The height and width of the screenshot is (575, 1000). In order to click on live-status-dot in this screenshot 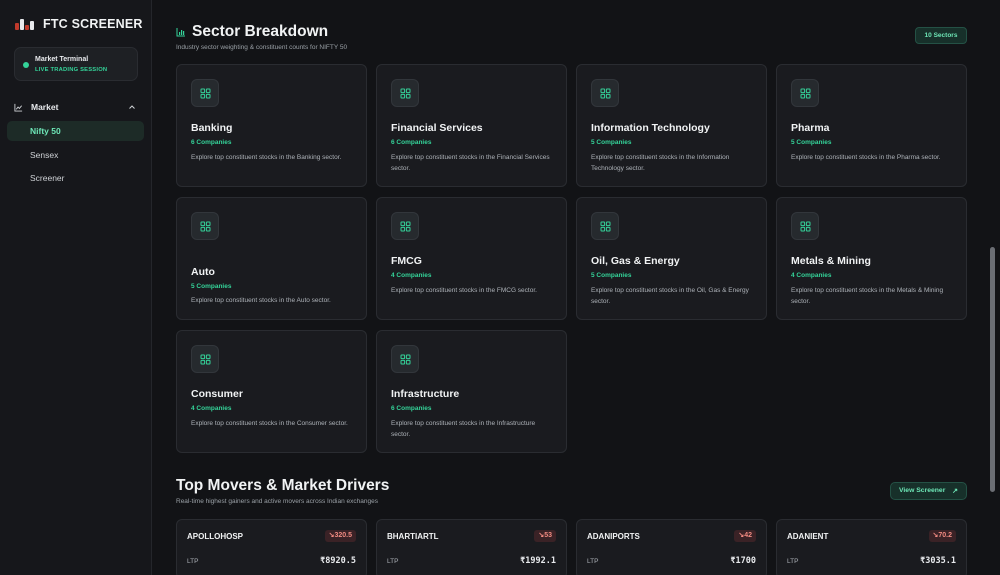, I will do `click(26, 65)`.